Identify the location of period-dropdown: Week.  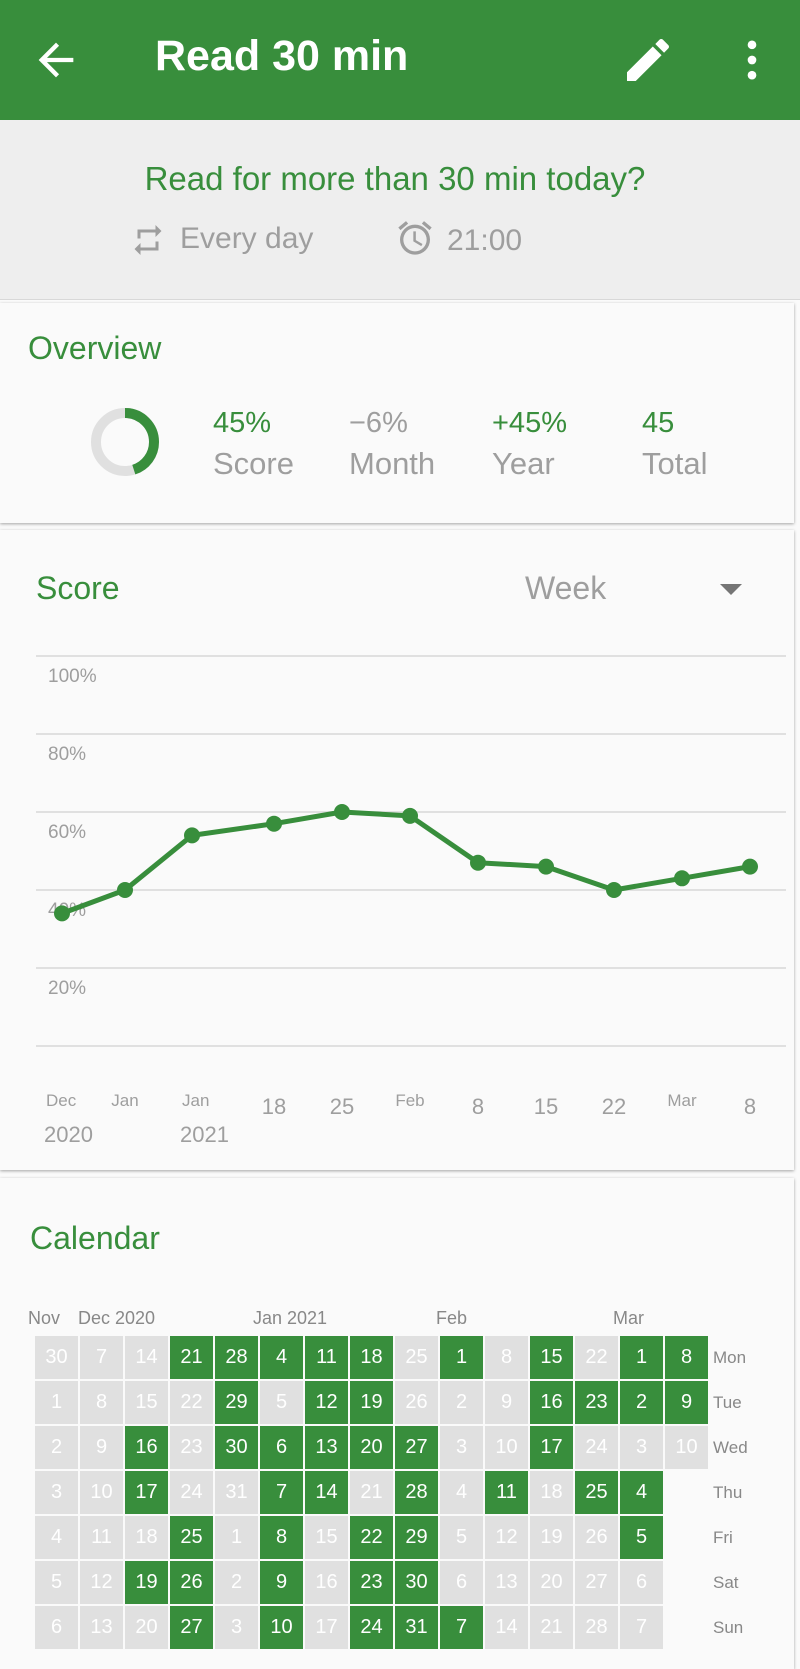
(565, 588).